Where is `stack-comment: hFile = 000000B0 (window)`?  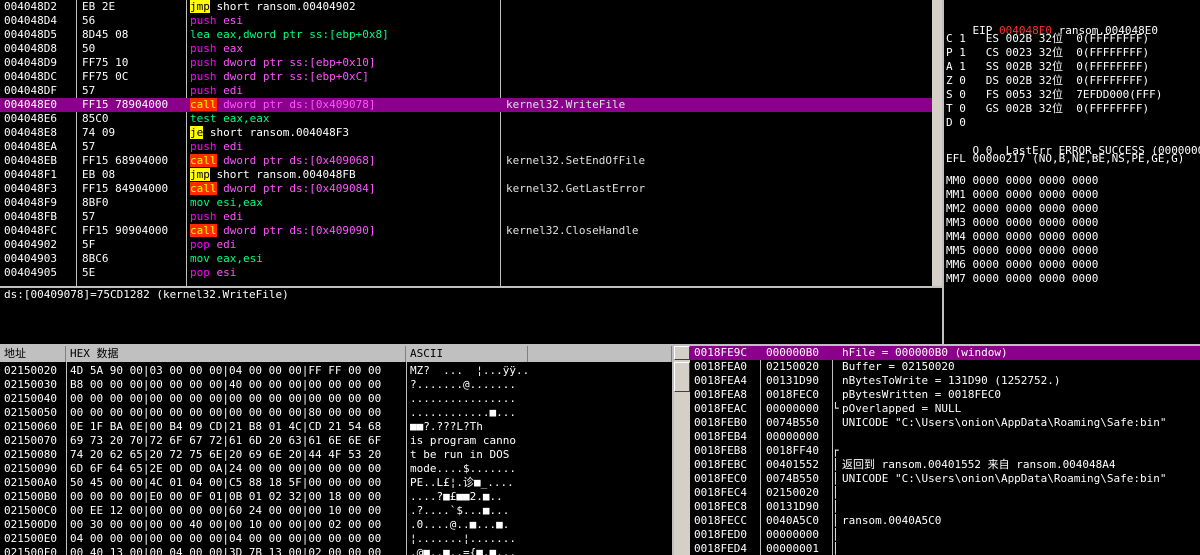
stack-comment: hFile = 000000B0 (window) is located at coordinates (925, 352).